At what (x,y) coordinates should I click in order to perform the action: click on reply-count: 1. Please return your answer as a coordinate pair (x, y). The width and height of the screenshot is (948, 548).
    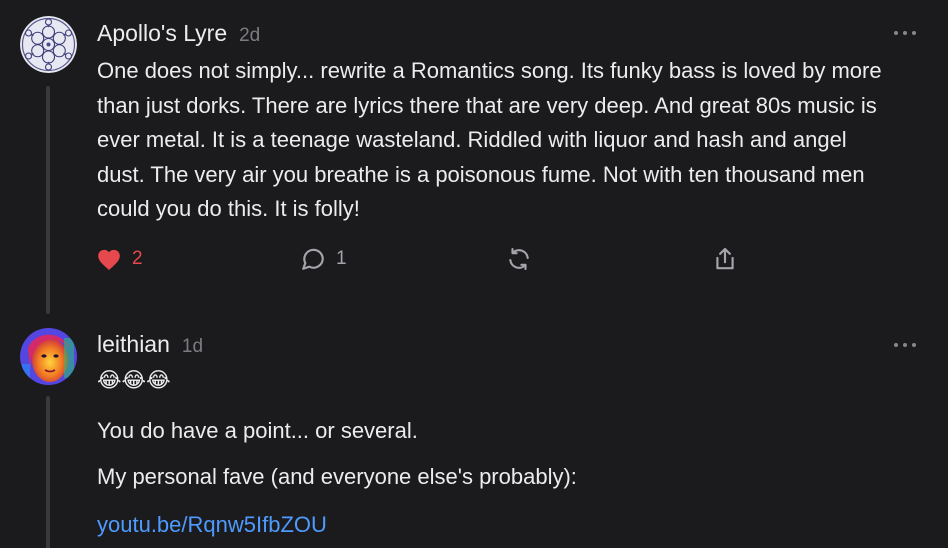
    Looking at the image, I should click on (341, 258).